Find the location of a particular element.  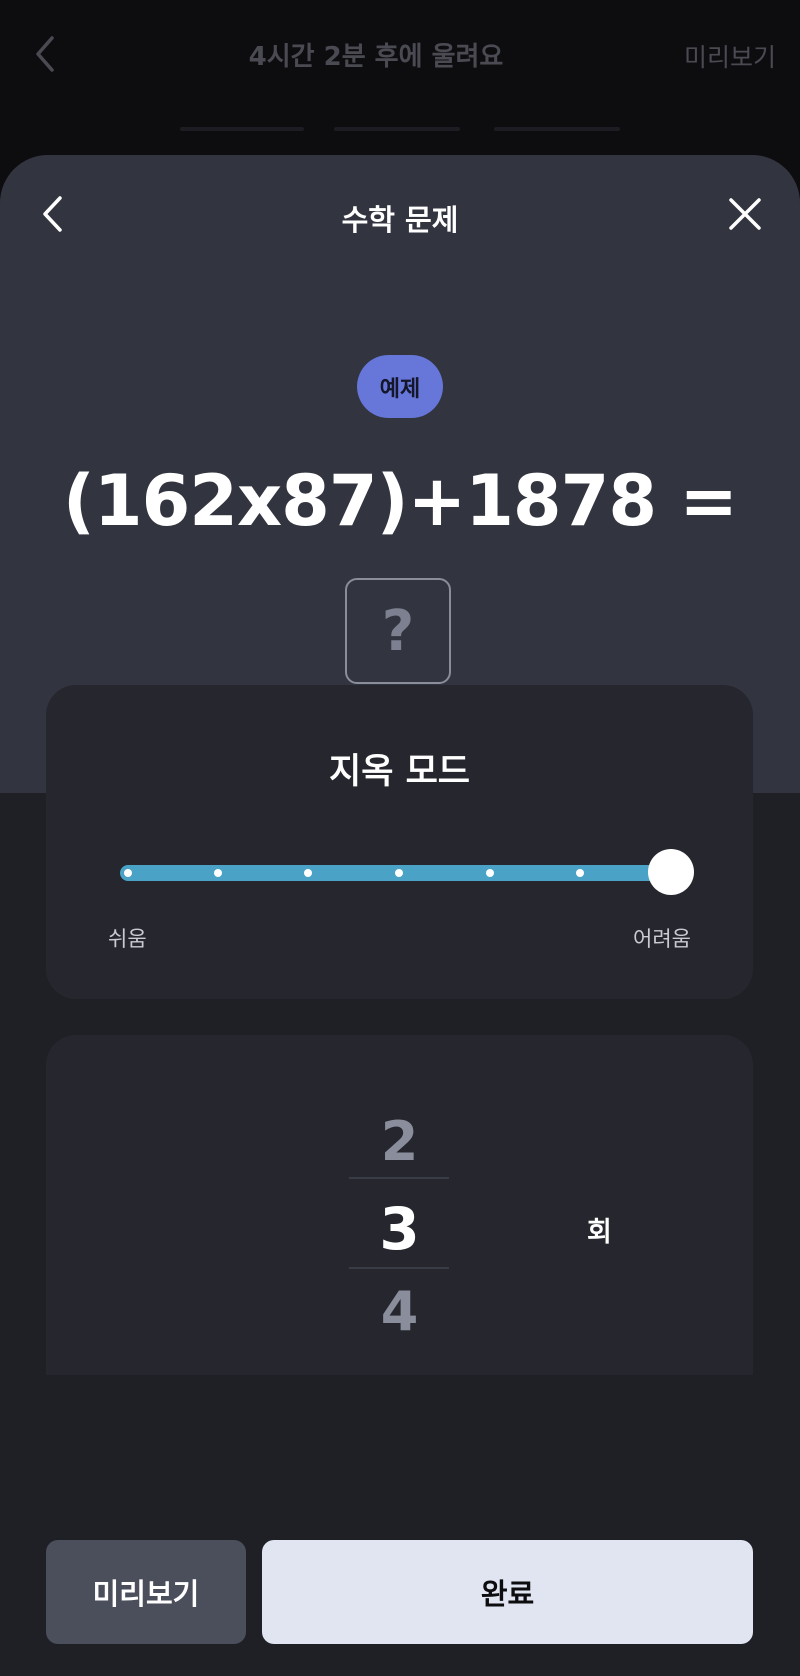

sheet-title: 수학 문제 is located at coordinates (400, 220).